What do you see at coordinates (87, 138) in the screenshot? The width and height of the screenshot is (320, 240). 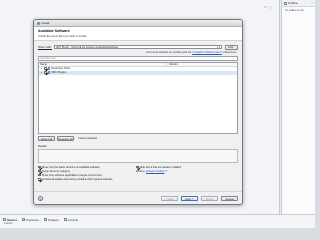 I see `selected-count: 0 items selected` at bounding box center [87, 138].